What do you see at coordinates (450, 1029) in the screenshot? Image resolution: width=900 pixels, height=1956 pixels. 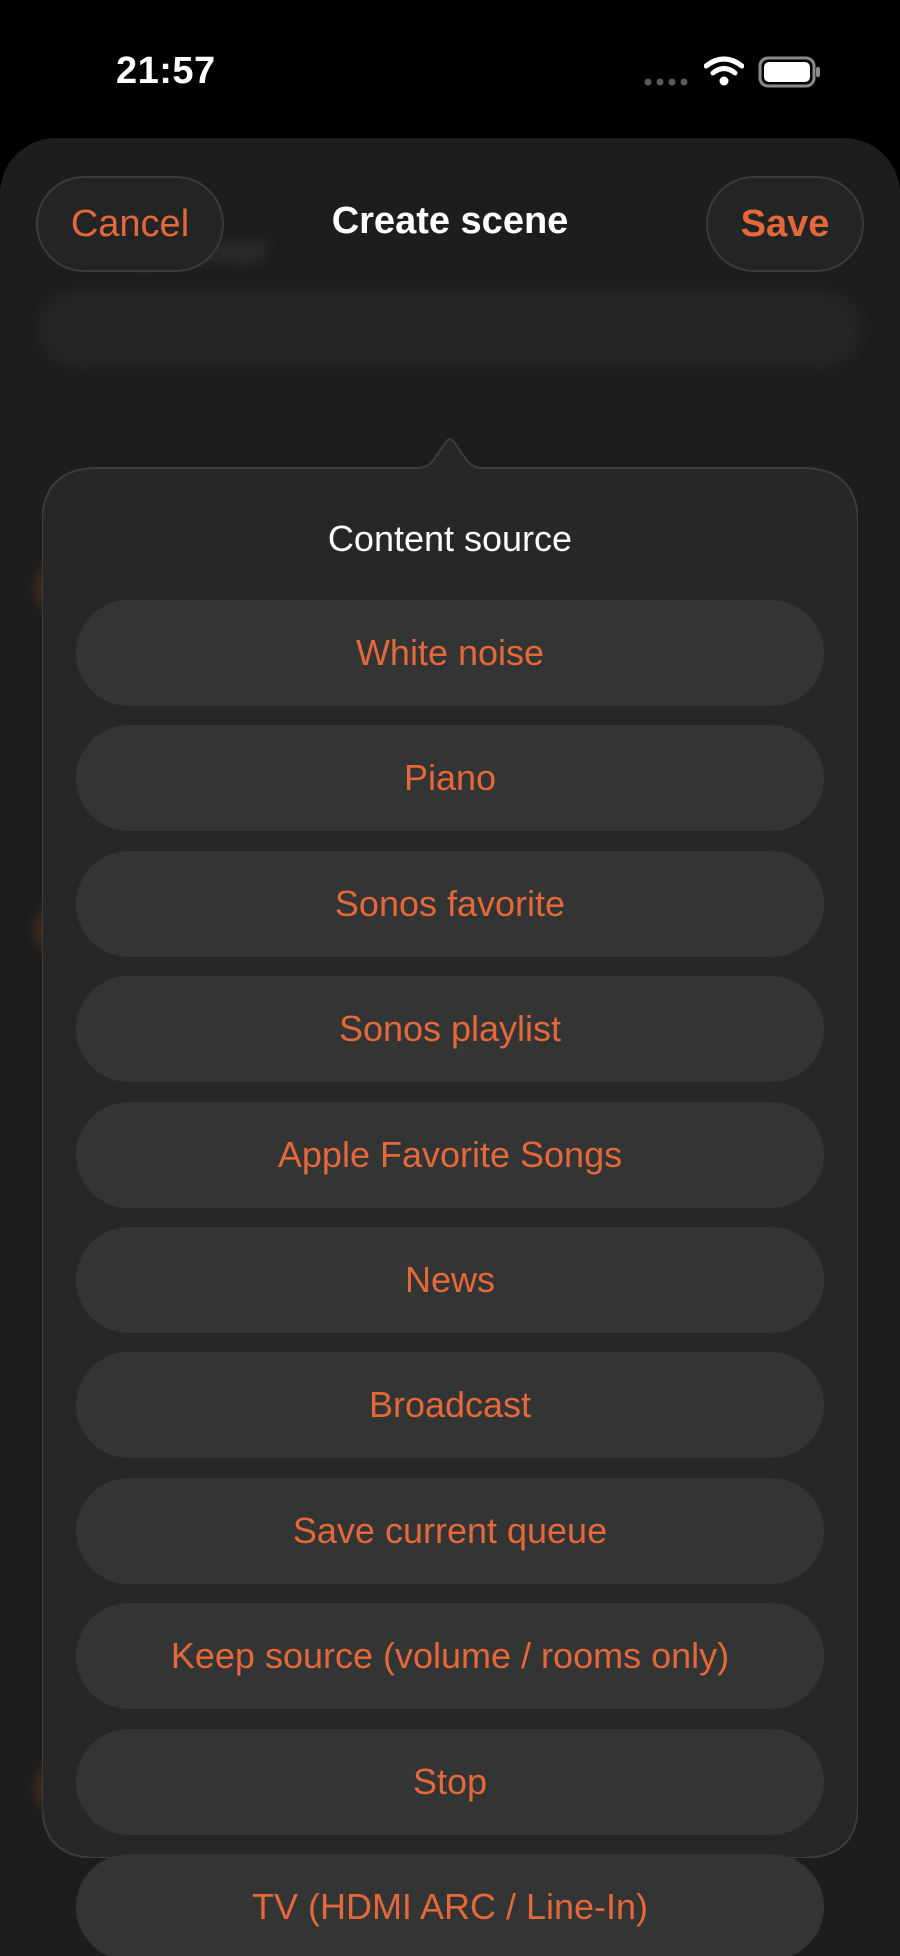 I see `option-sonos-playlist: Sonos playlist` at bounding box center [450, 1029].